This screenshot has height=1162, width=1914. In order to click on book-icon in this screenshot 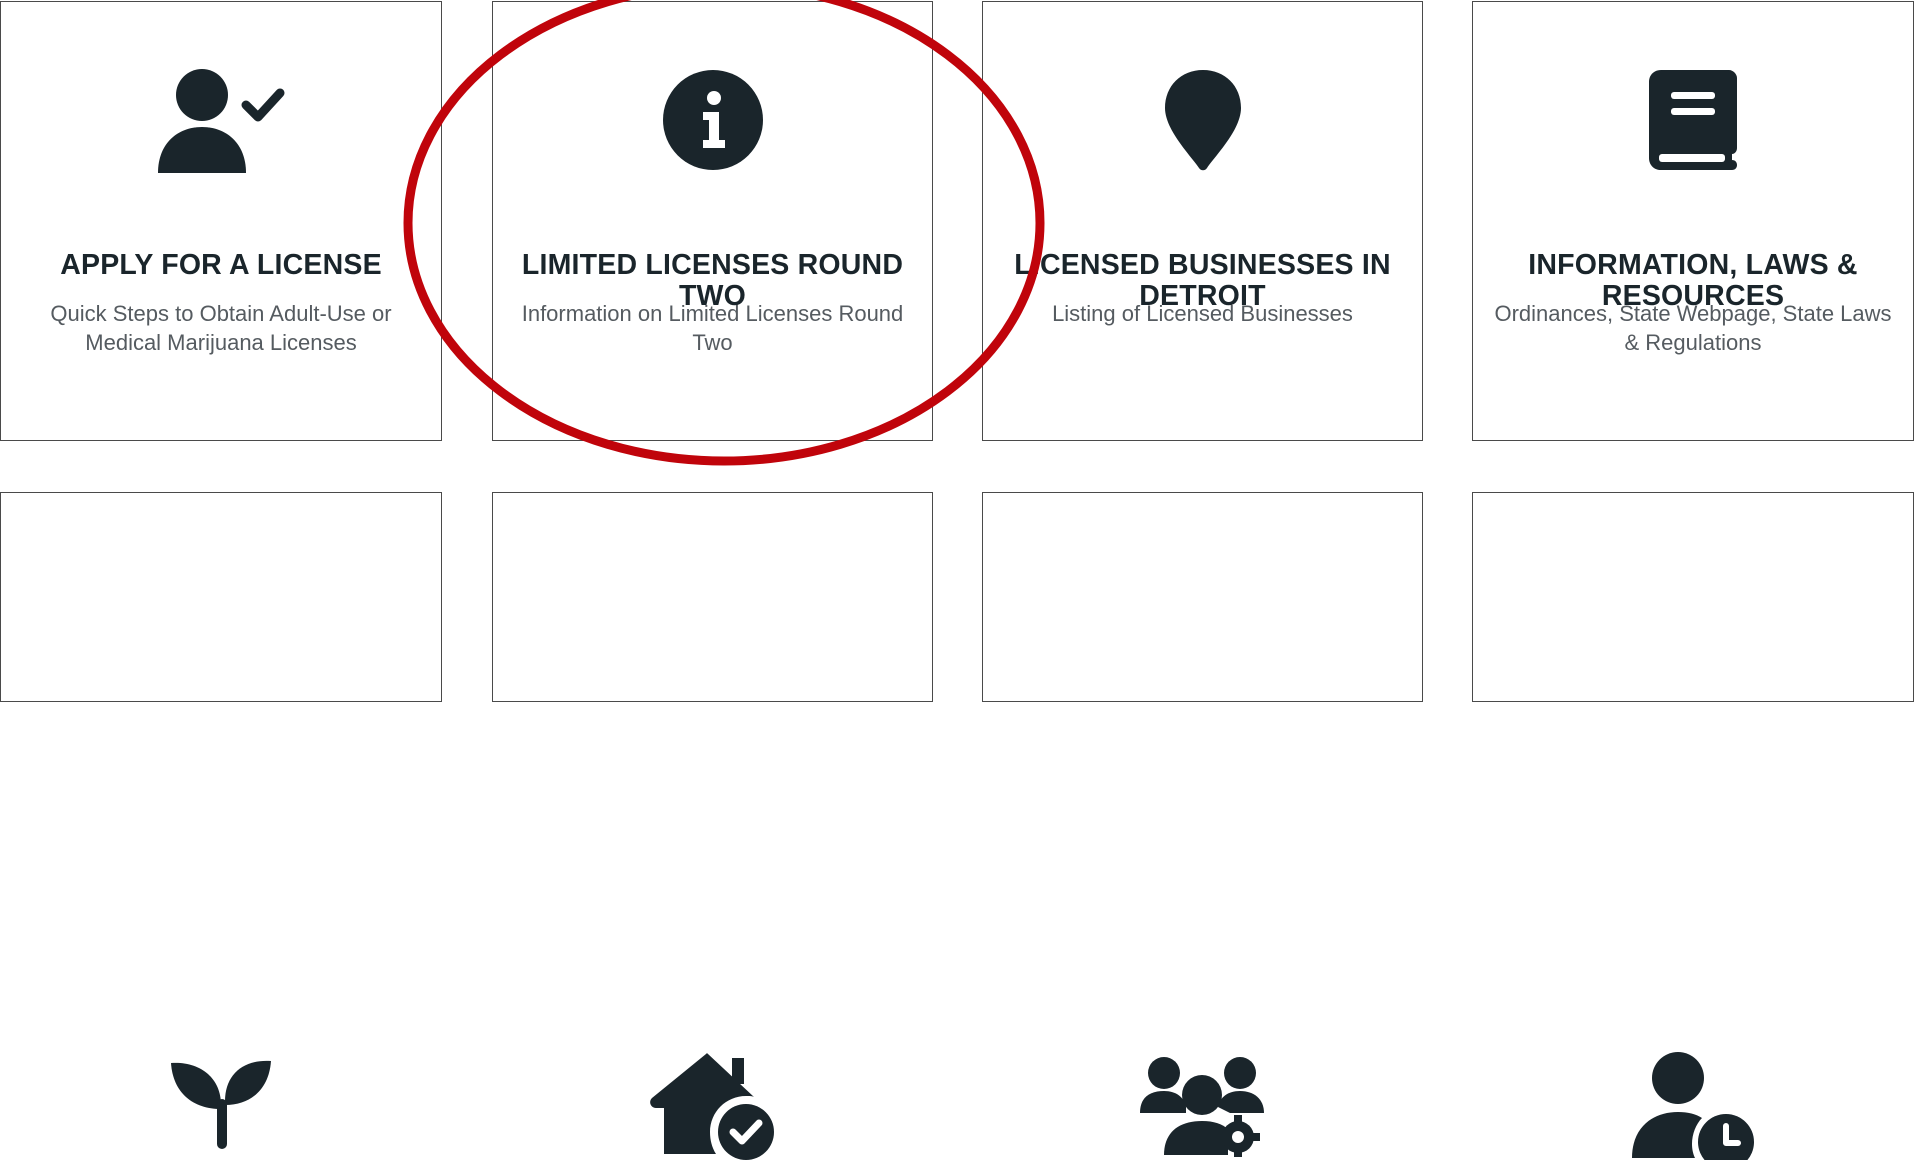, I will do `click(1693, 119)`.